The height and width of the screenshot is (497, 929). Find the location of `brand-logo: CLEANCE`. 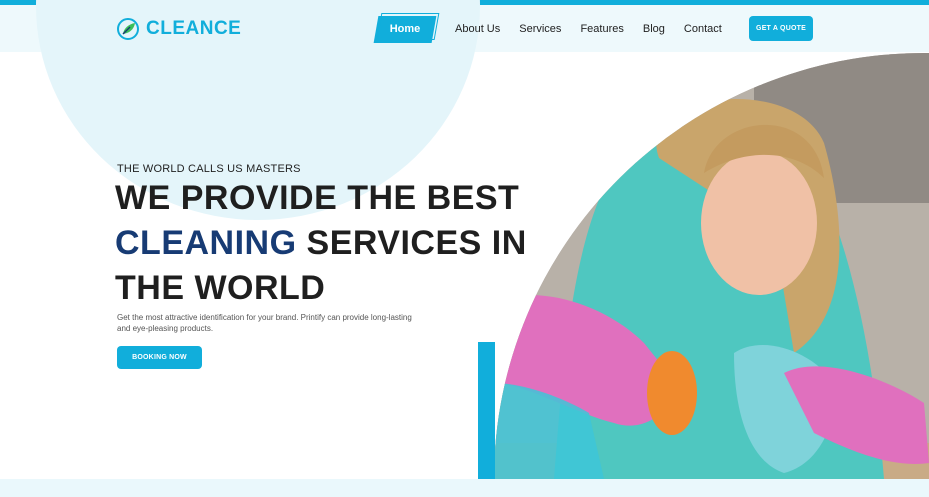

brand-logo: CLEANCE is located at coordinates (178, 29).